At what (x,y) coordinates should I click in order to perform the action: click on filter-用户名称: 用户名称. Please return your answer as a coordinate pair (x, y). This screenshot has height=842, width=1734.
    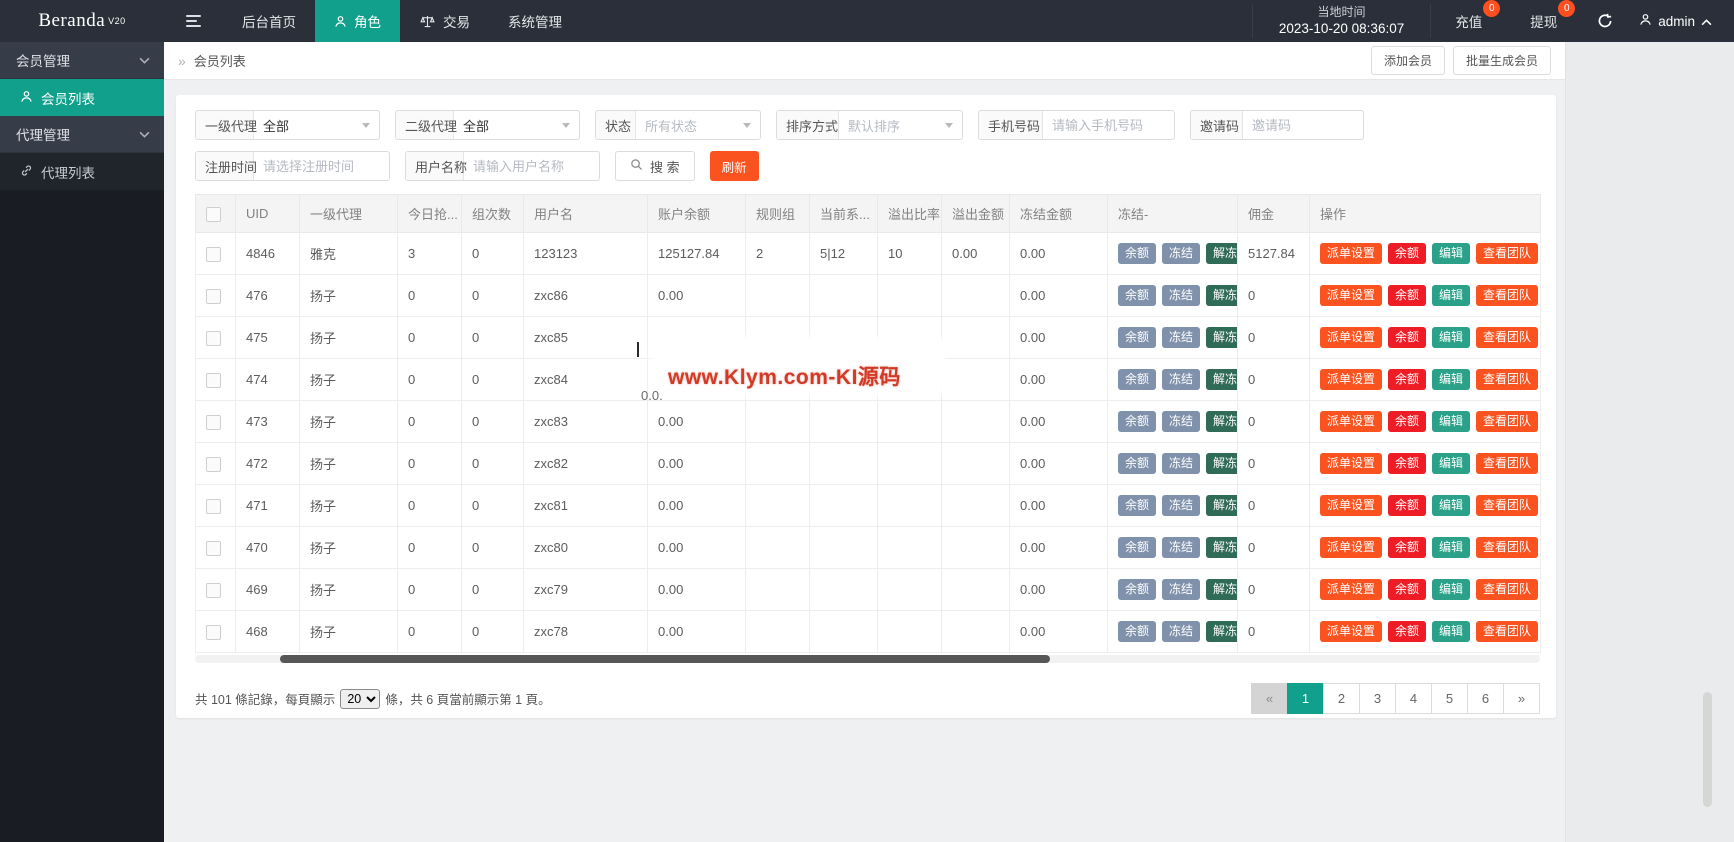
    Looking at the image, I should click on (502, 166).